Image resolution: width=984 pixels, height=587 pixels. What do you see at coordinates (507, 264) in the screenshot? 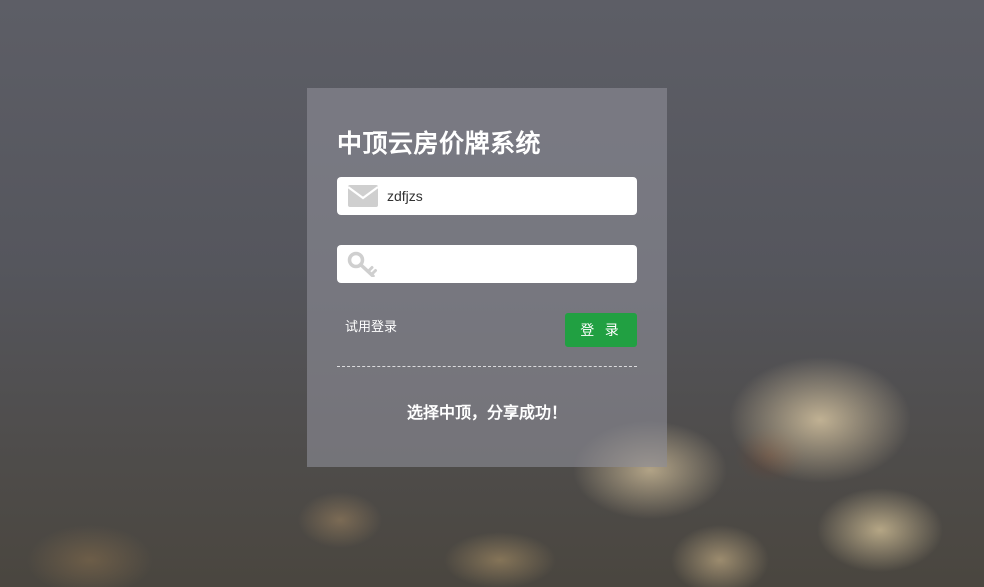
I see `password-input` at bounding box center [507, 264].